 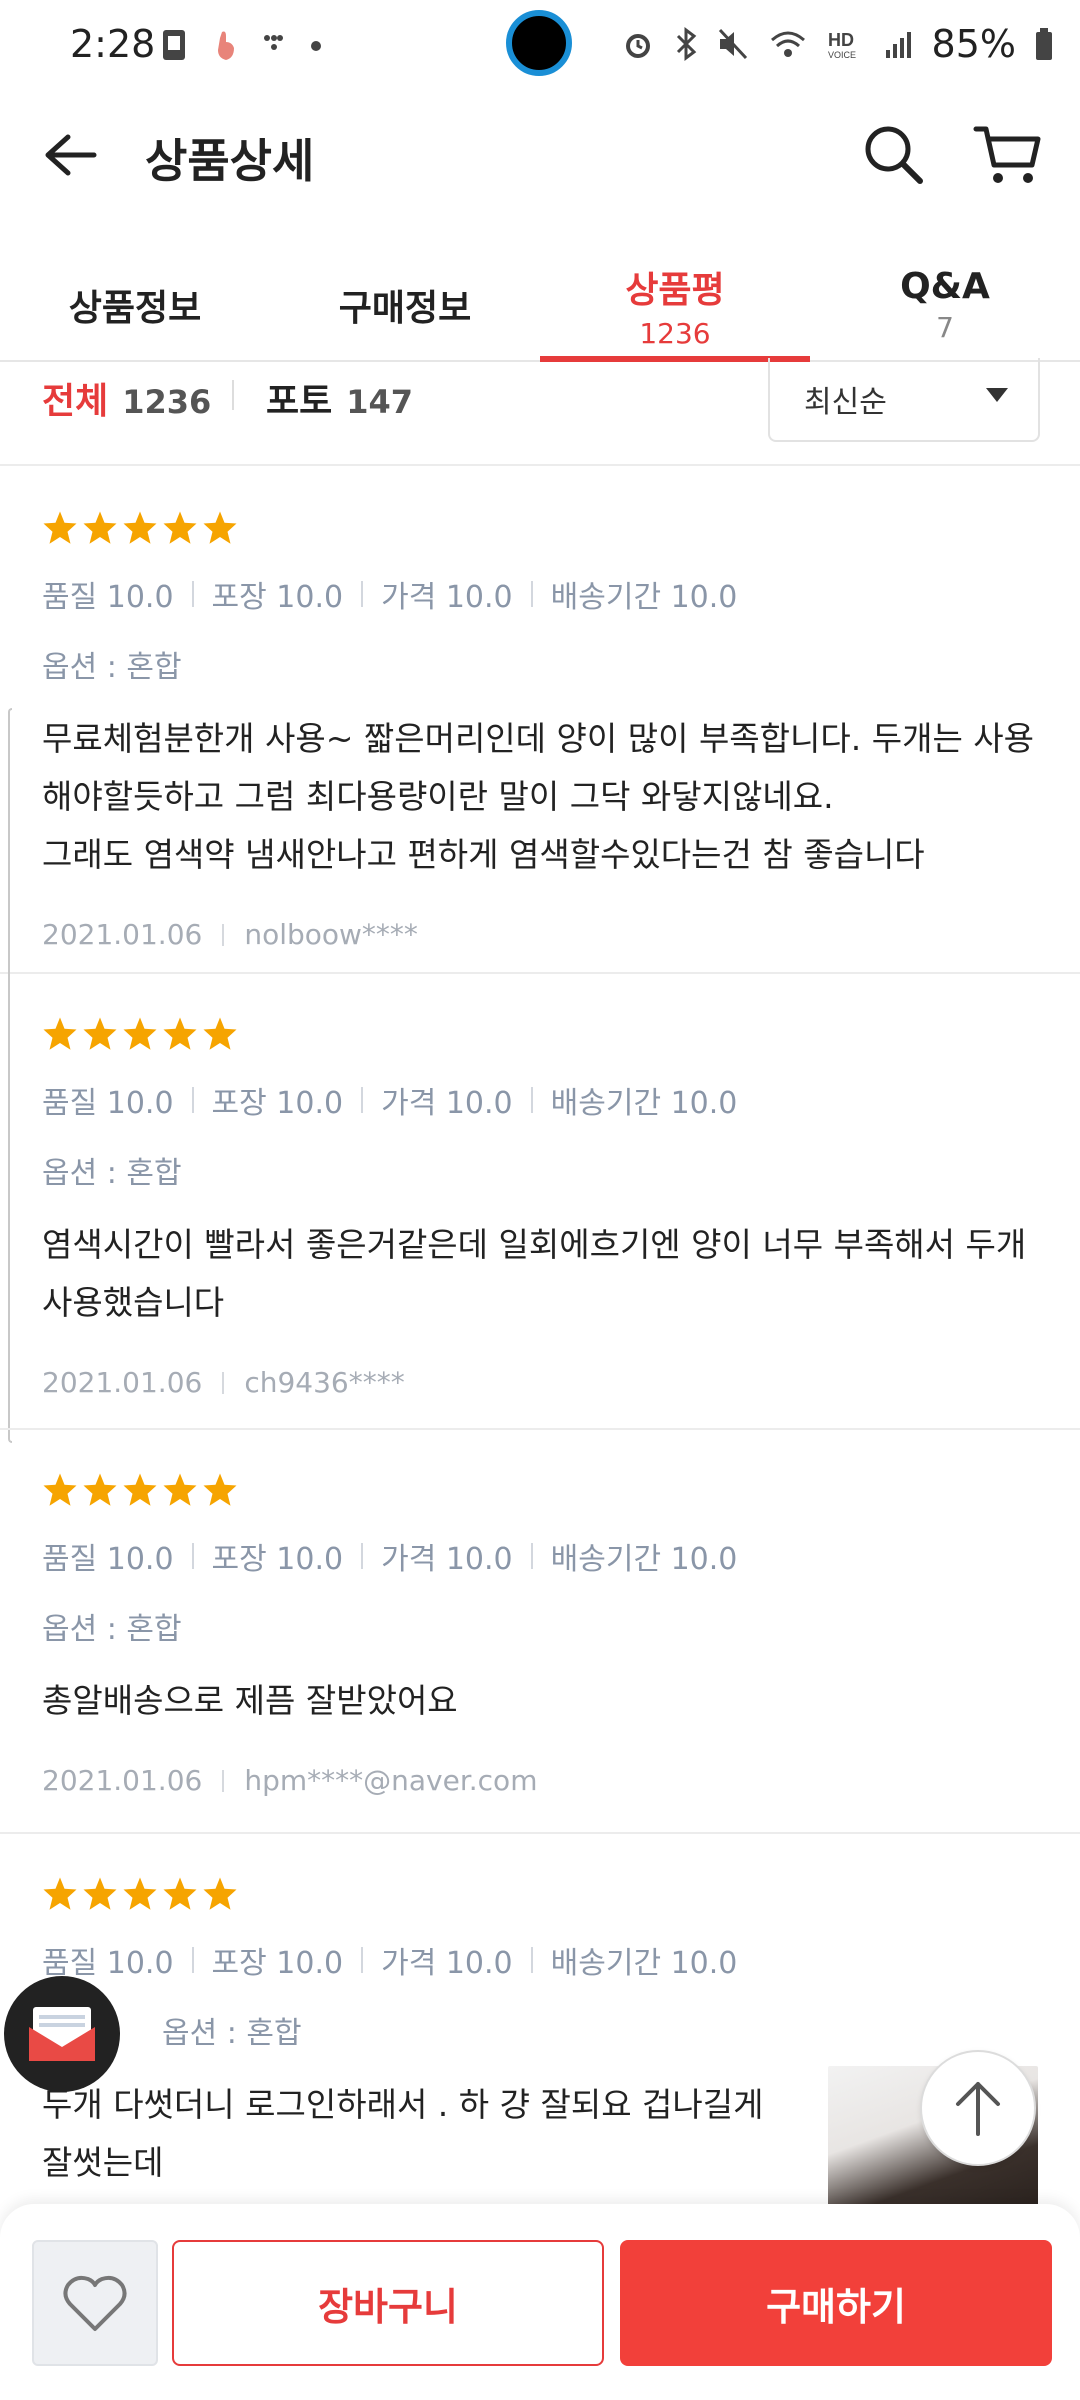 What do you see at coordinates (405, 305) in the screenshot?
I see `tab-purchase-info: 구매정보` at bounding box center [405, 305].